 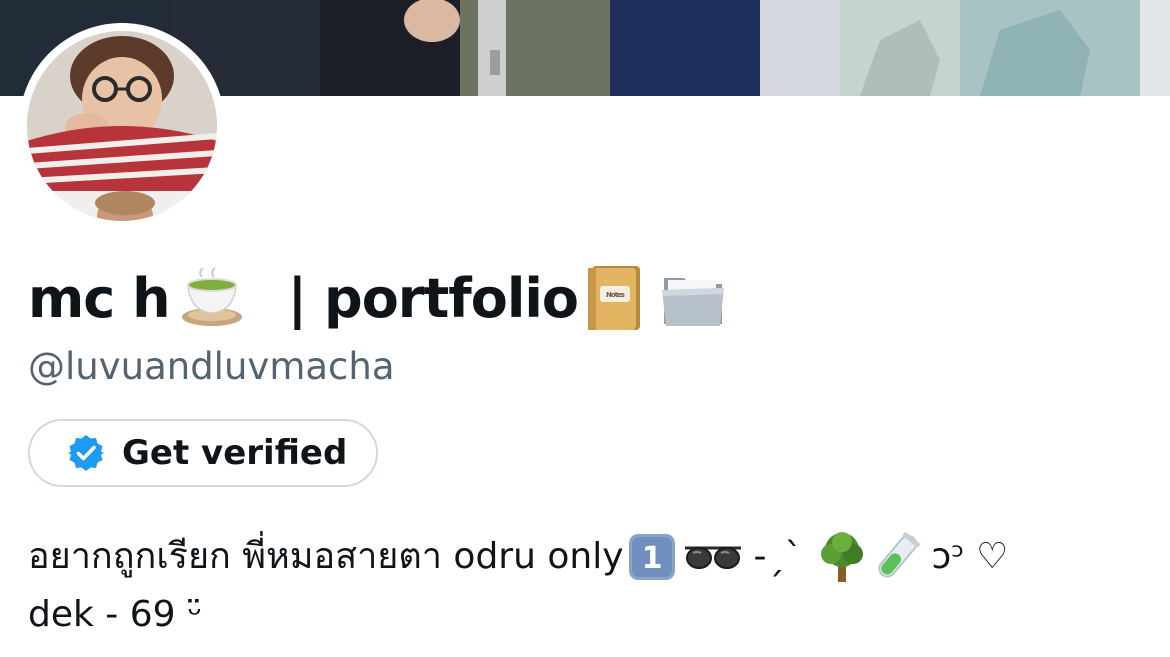 What do you see at coordinates (615, 295) in the screenshot?
I see `notebook-label: Notes` at bounding box center [615, 295].